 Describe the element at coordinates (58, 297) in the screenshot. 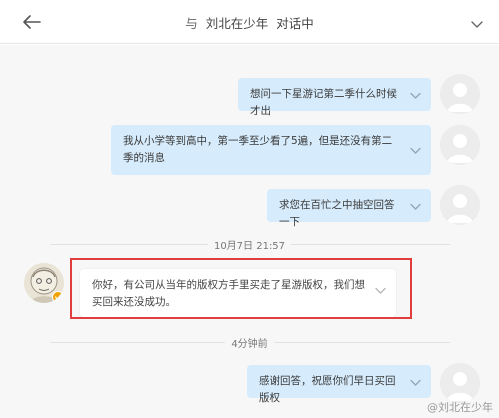

I see `verified-badge-icon` at that location.